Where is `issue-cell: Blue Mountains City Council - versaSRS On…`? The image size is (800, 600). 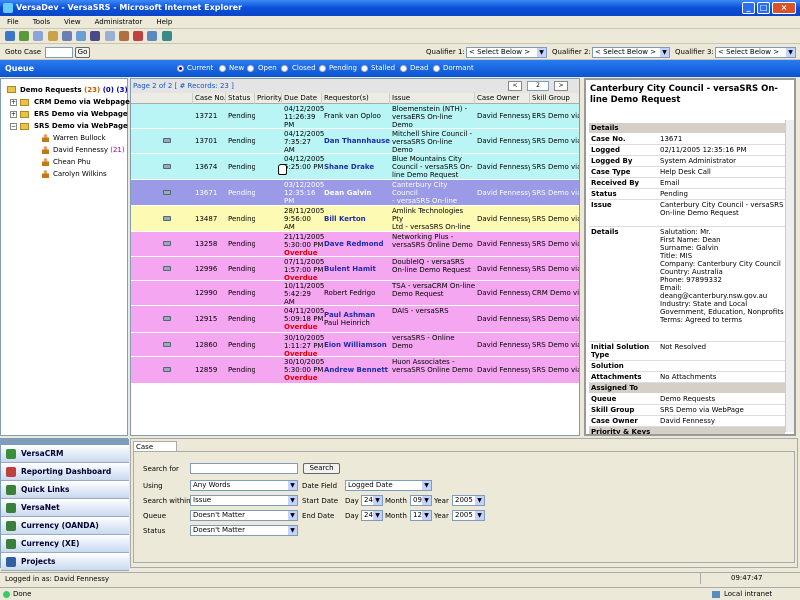 issue-cell: Blue Mountains City Council - versaSRS On… is located at coordinates (433, 167).